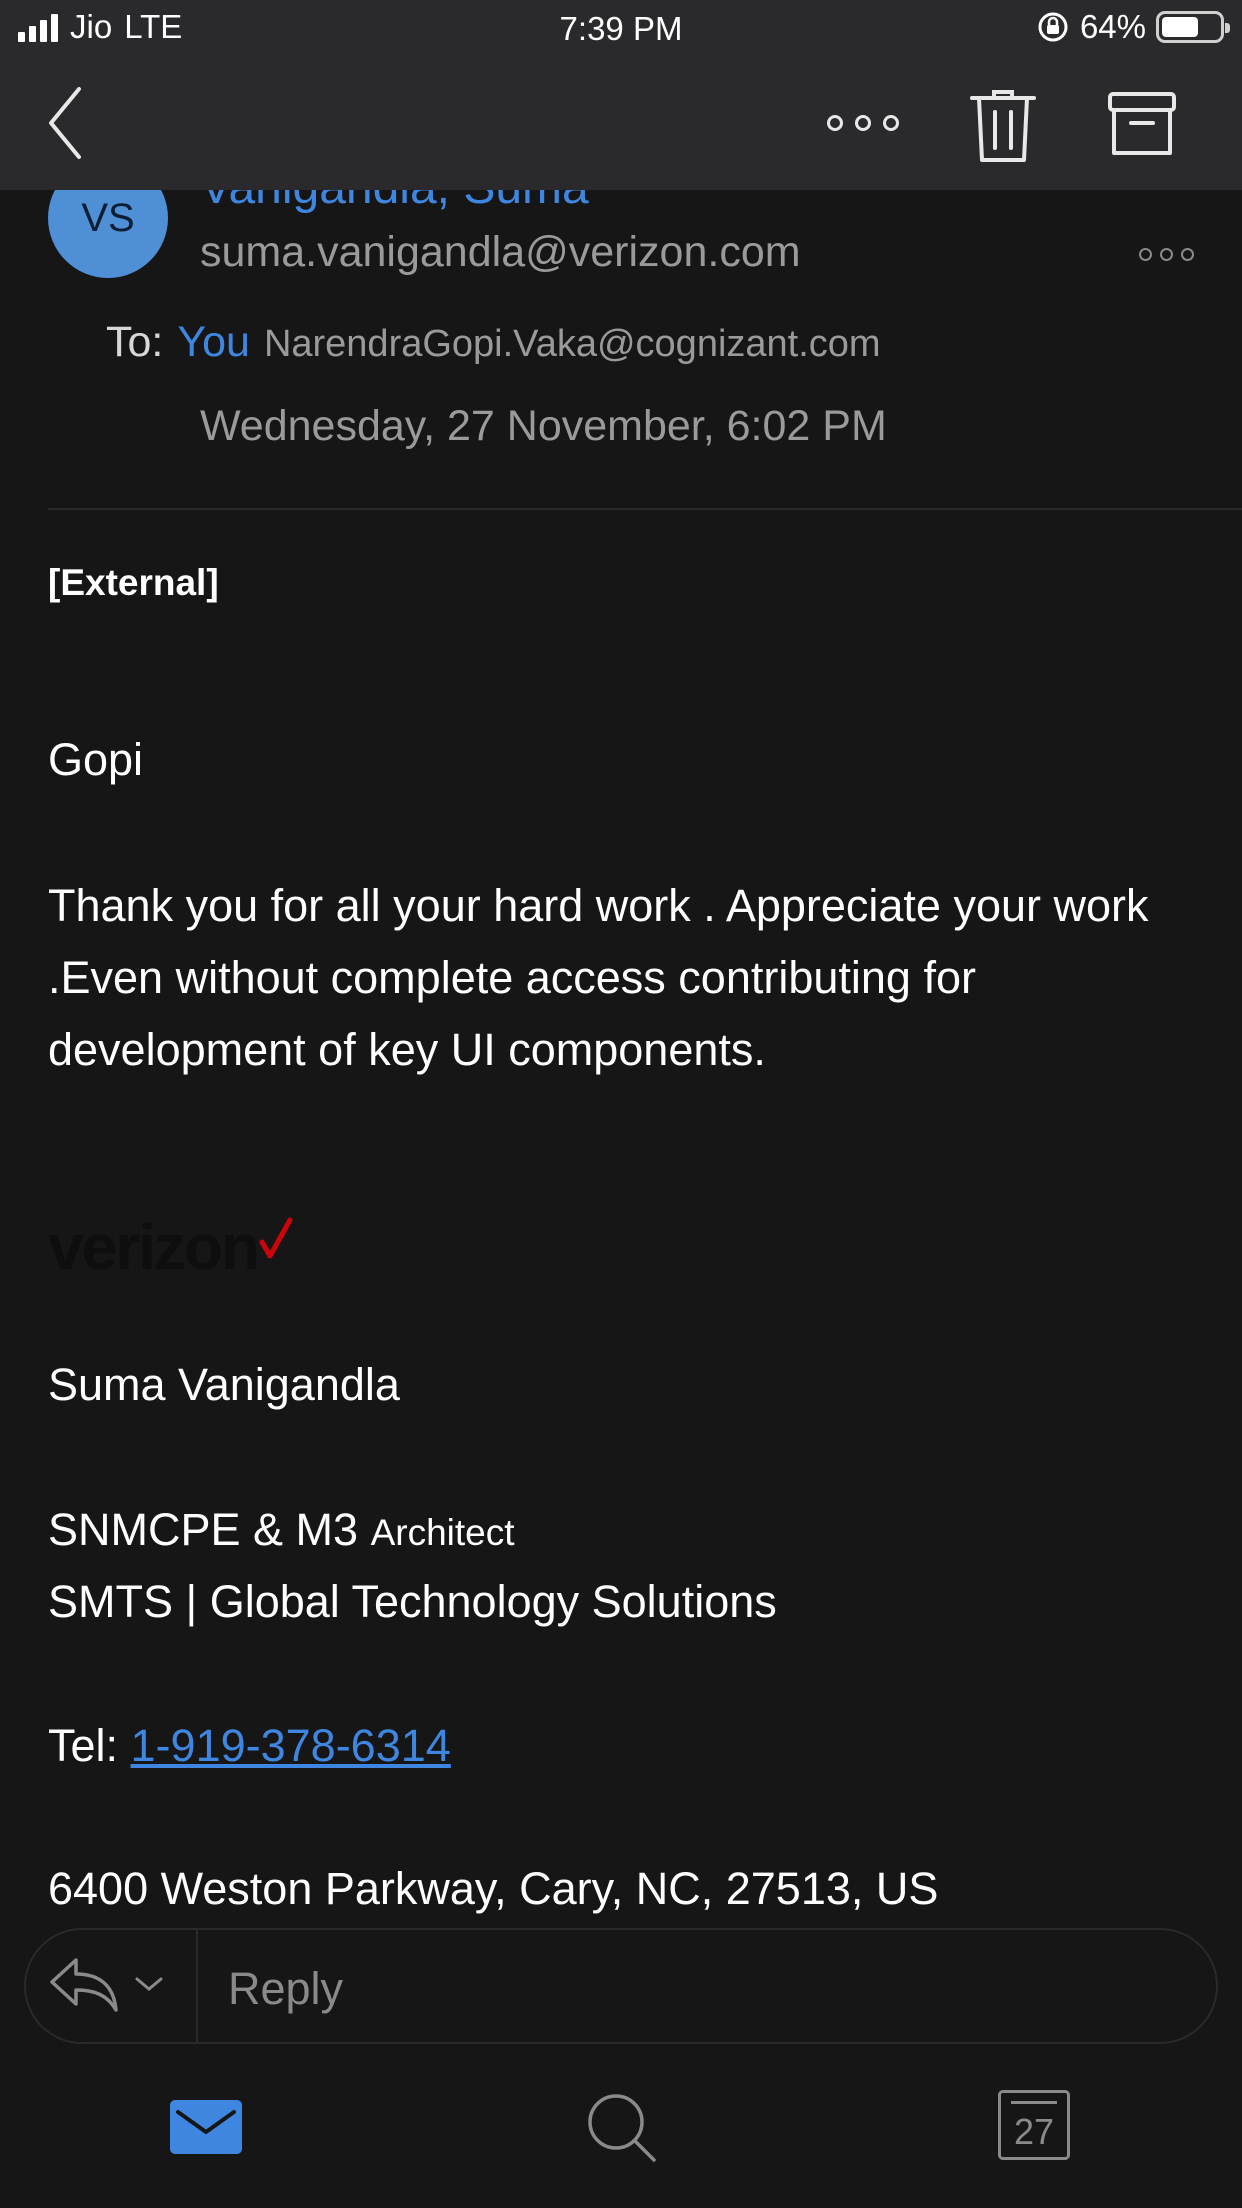  I want to click on back-button, so click(65, 123).